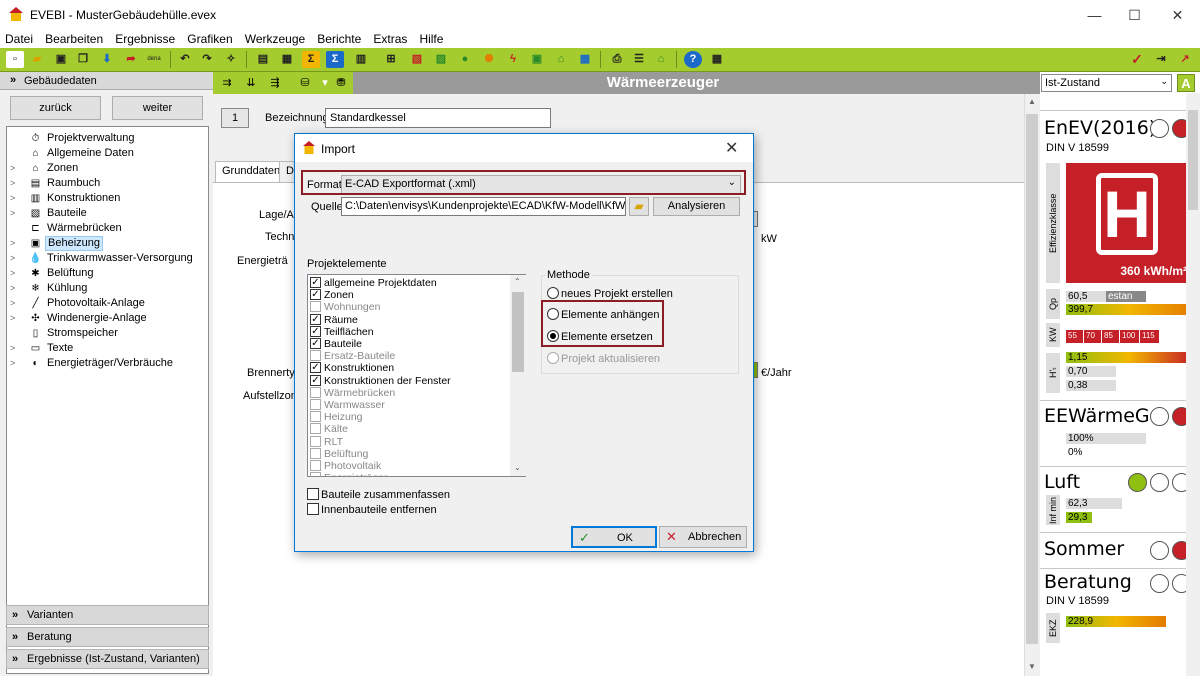 Image resolution: width=1200 pixels, height=676 pixels. Describe the element at coordinates (107, 348) in the screenshot. I see `tree-item: > ▭ Texte` at that location.